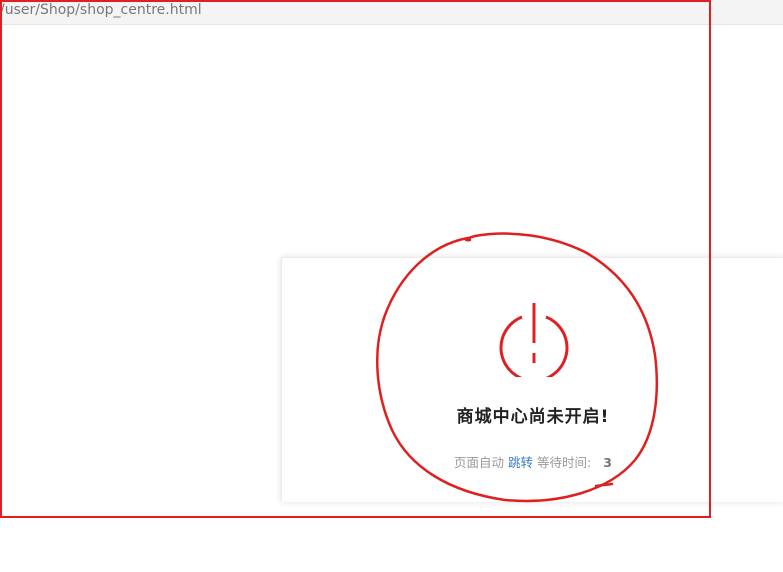 This screenshot has height=572, width=783. I want to click on notice-title: 商城中心尚未开启!, so click(532, 414).